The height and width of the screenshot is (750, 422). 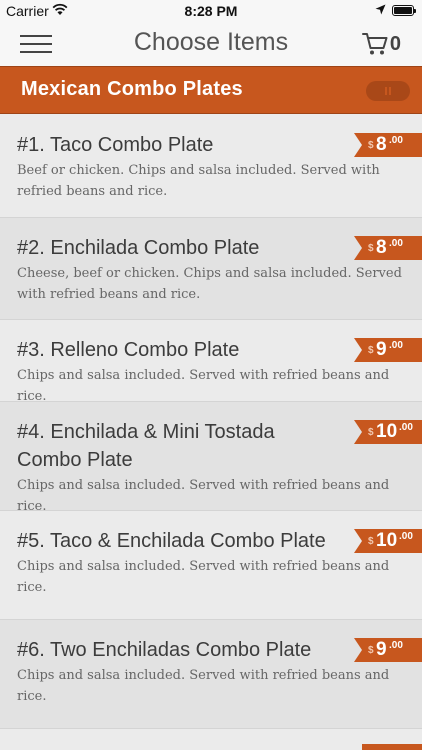 I want to click on item-title: #5. Taco & Enchilada Combo Plate, so click(x=171, y=541).